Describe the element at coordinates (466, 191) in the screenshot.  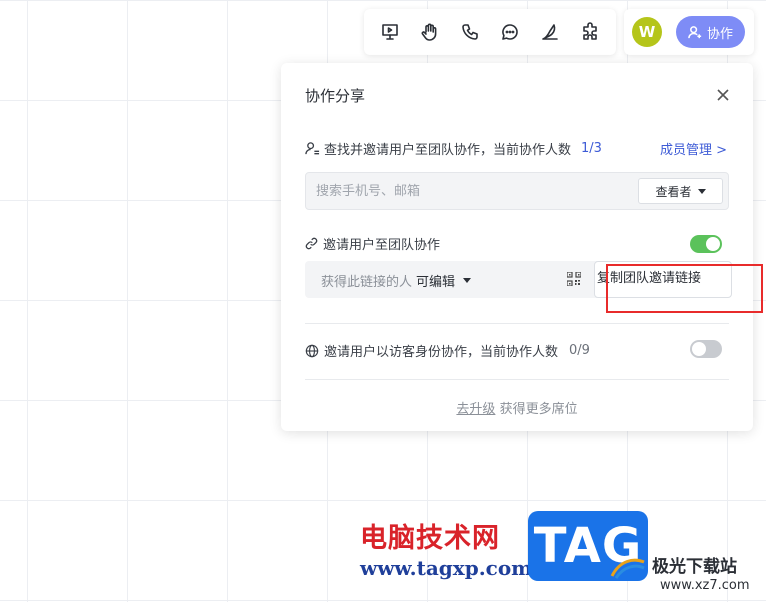
I see `search-input` at that location.